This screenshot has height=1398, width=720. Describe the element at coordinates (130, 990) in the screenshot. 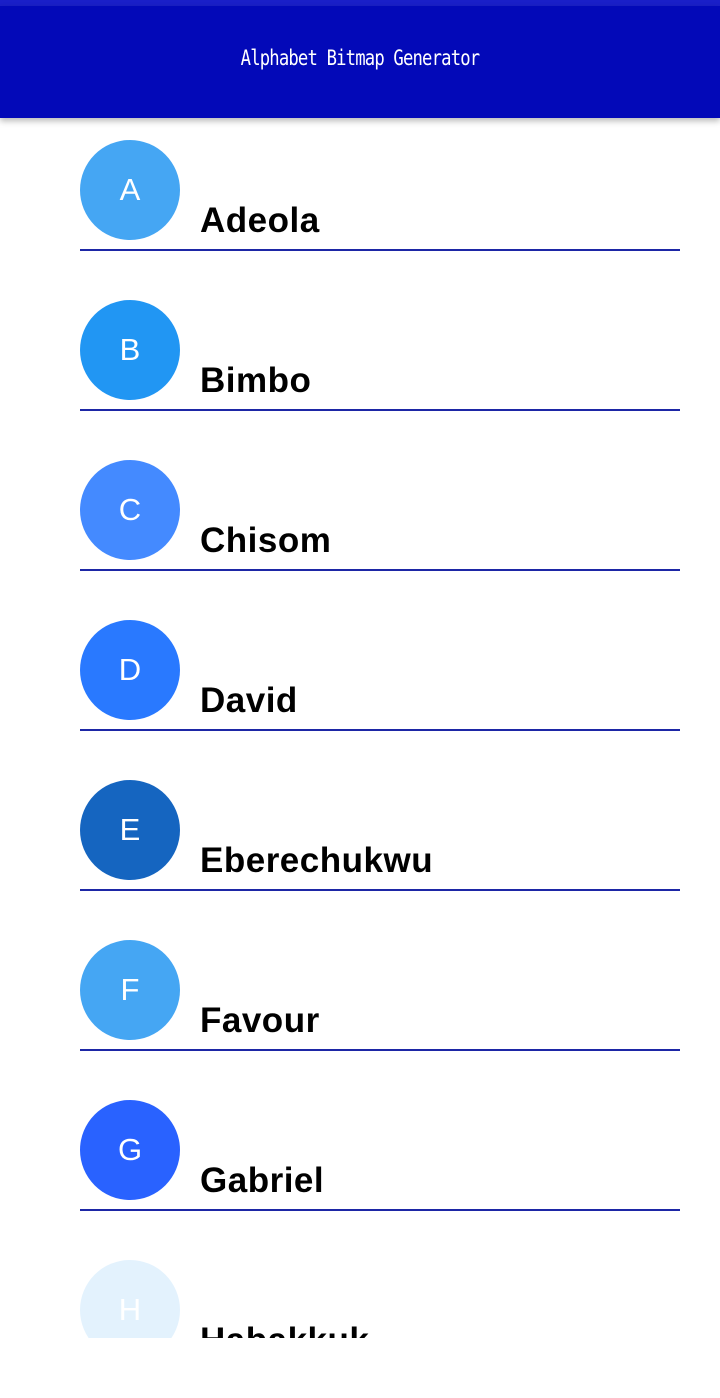

I see `letter-avatar: F` at that location.